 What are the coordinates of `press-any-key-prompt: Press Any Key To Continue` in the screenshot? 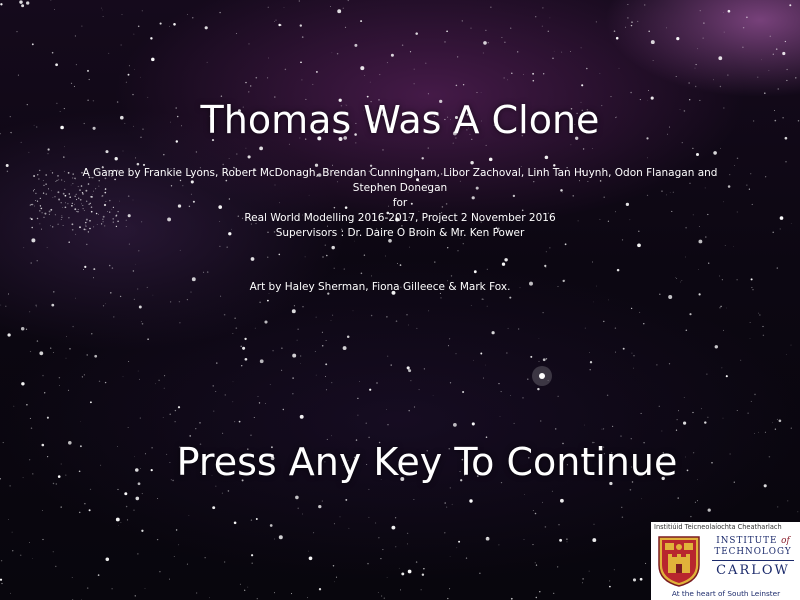 It's located at (400, 462).